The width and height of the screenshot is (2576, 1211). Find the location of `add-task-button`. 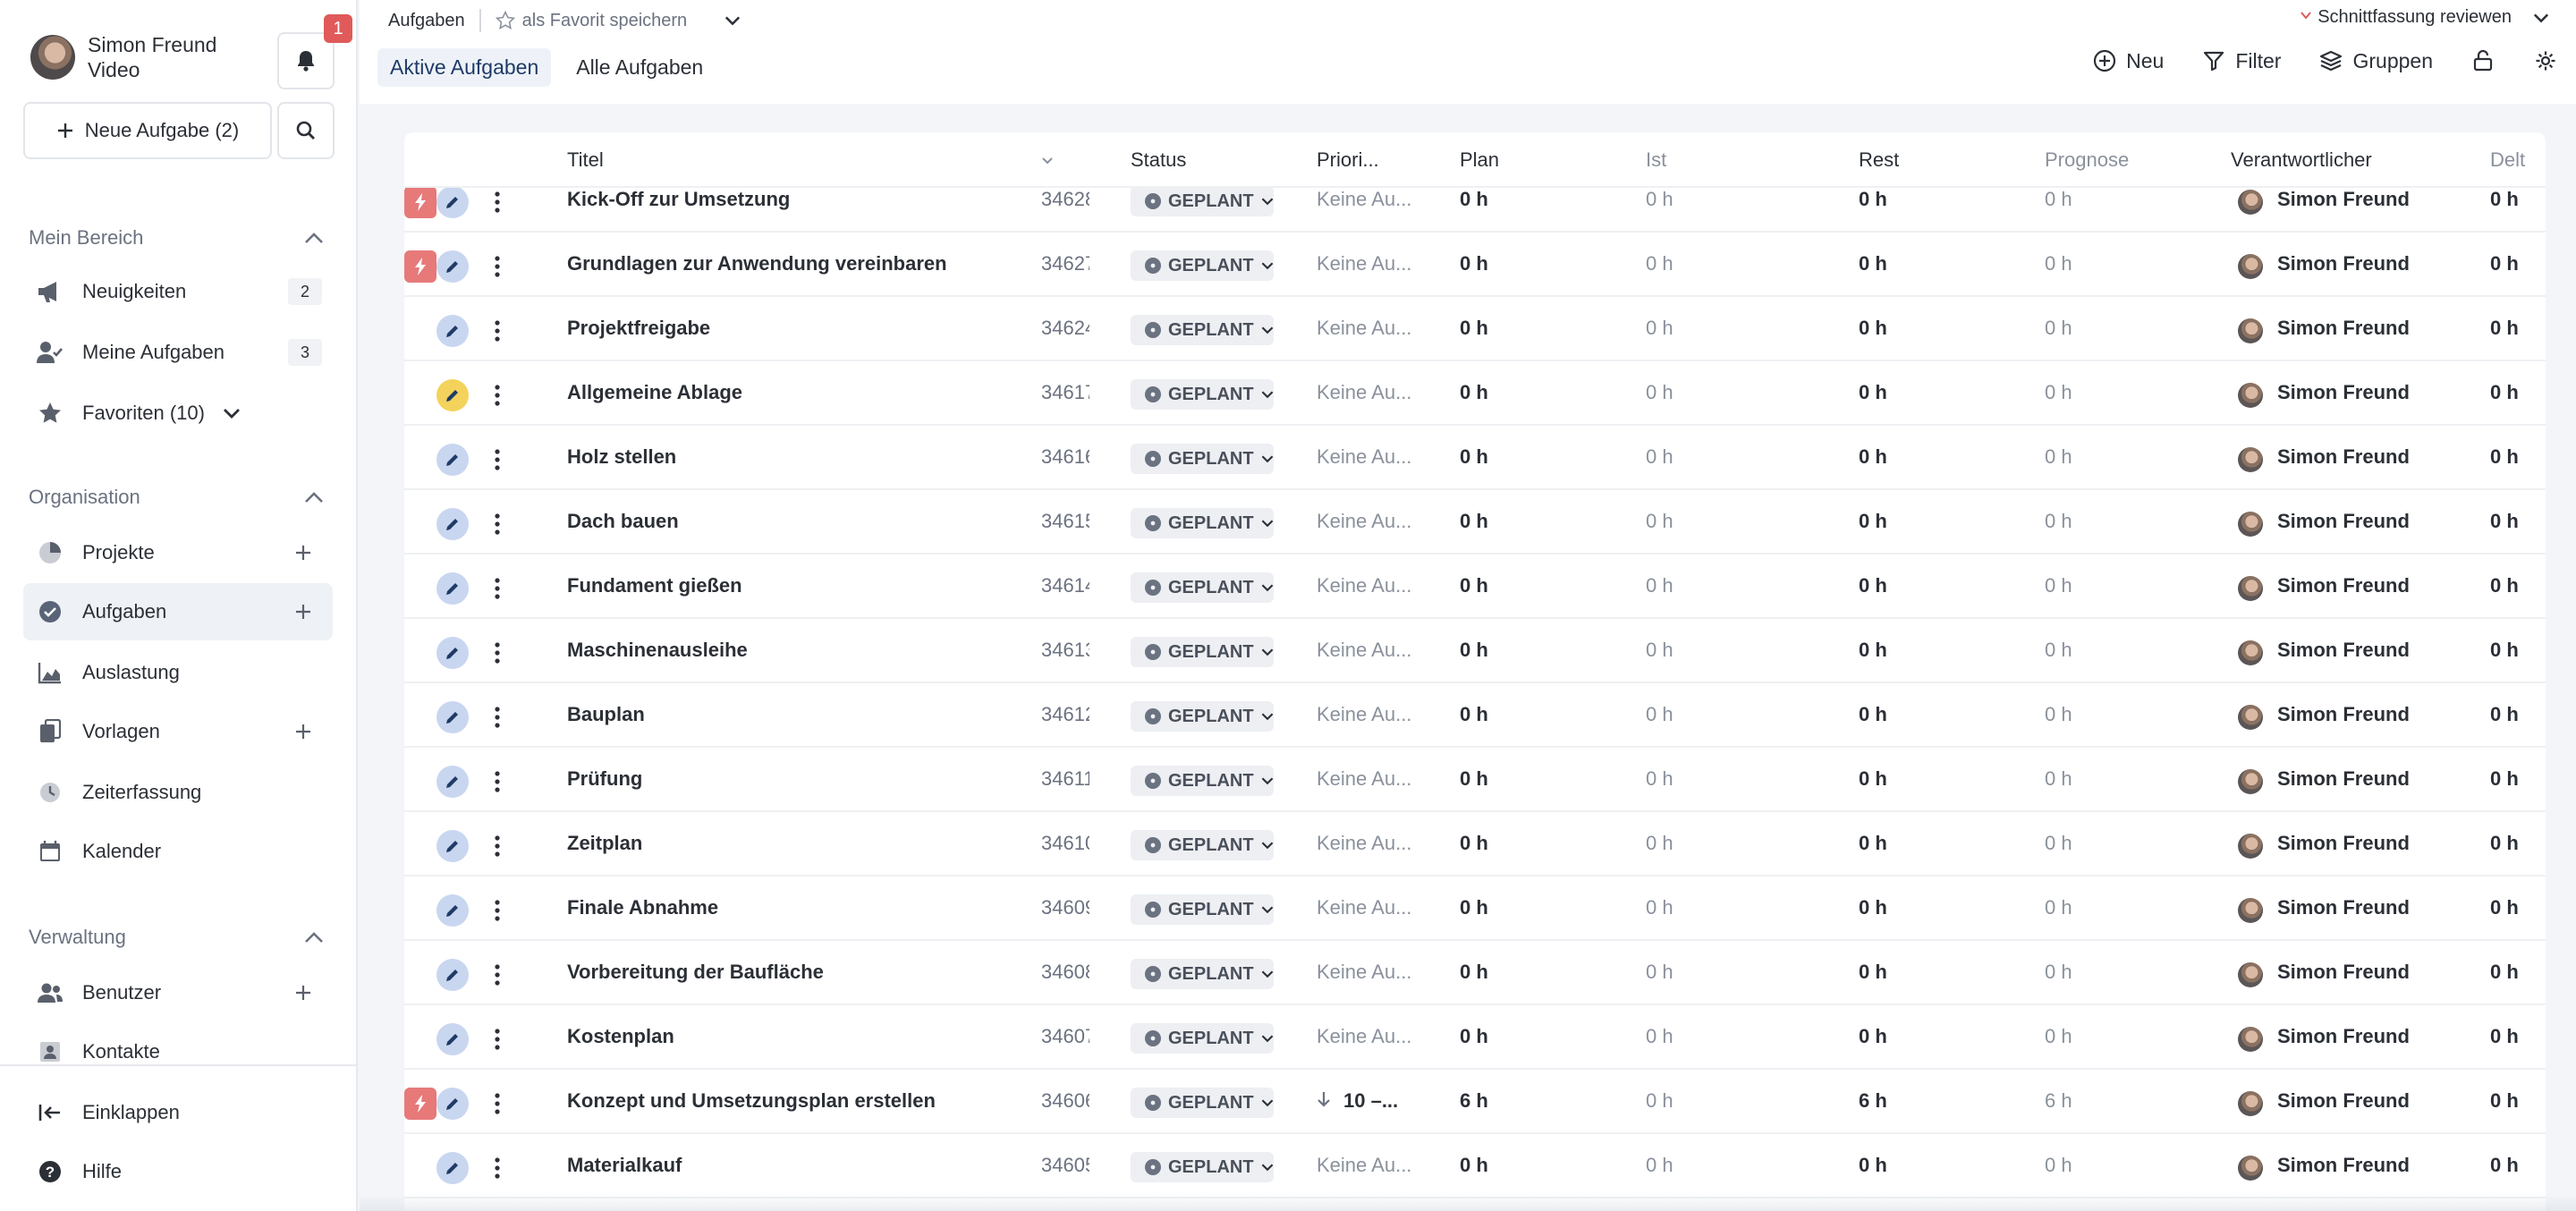

add-task-button is located at coordinates (303, 612).